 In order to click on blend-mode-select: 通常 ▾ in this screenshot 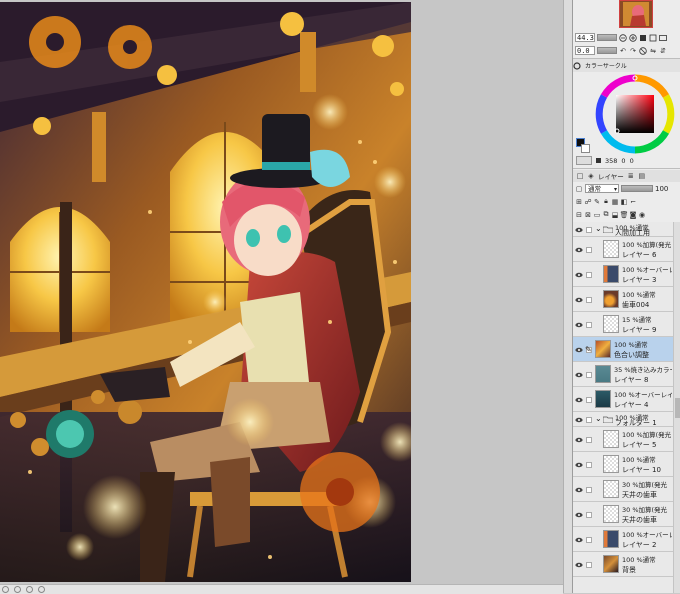, I will do `click(602, 188)`.